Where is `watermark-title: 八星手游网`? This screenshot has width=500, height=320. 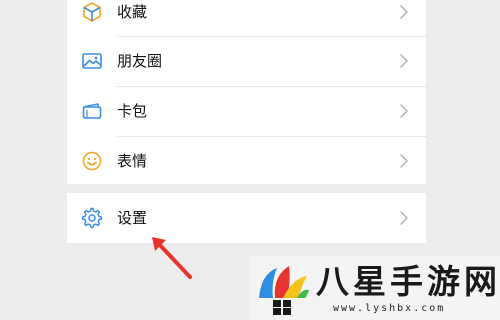 watermark-title: 八星手游网 is located at coordinates (408, 281).